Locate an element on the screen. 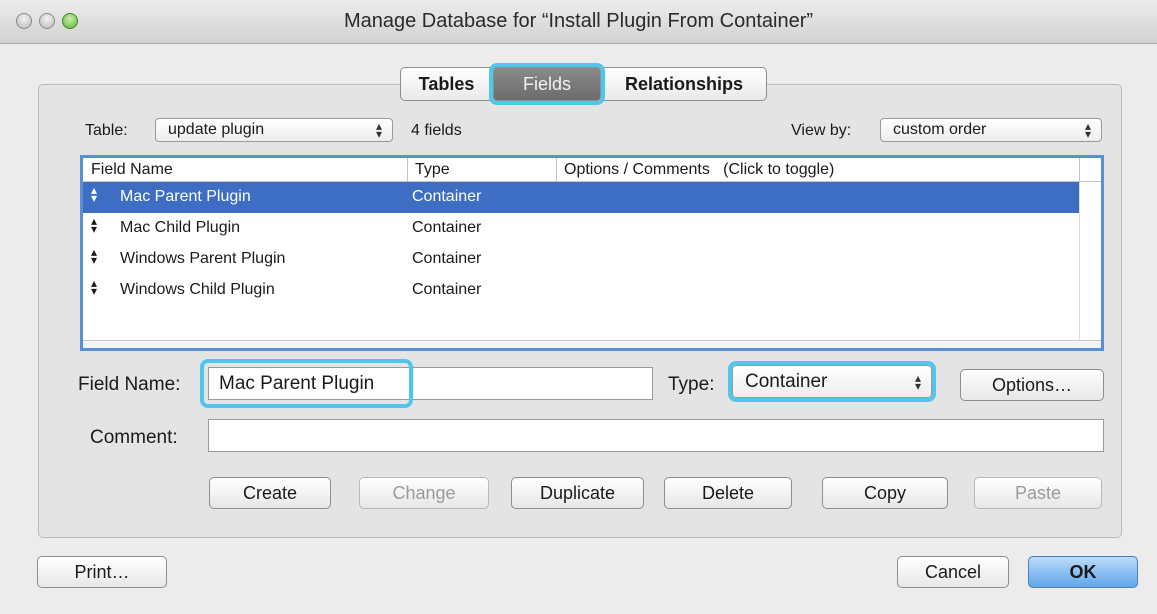 Image resolution: width=1157 pixels, height=614 pixels. table-row: ▴ ▾ Windows Child Plugin Container is located at coordinates (581, 290).